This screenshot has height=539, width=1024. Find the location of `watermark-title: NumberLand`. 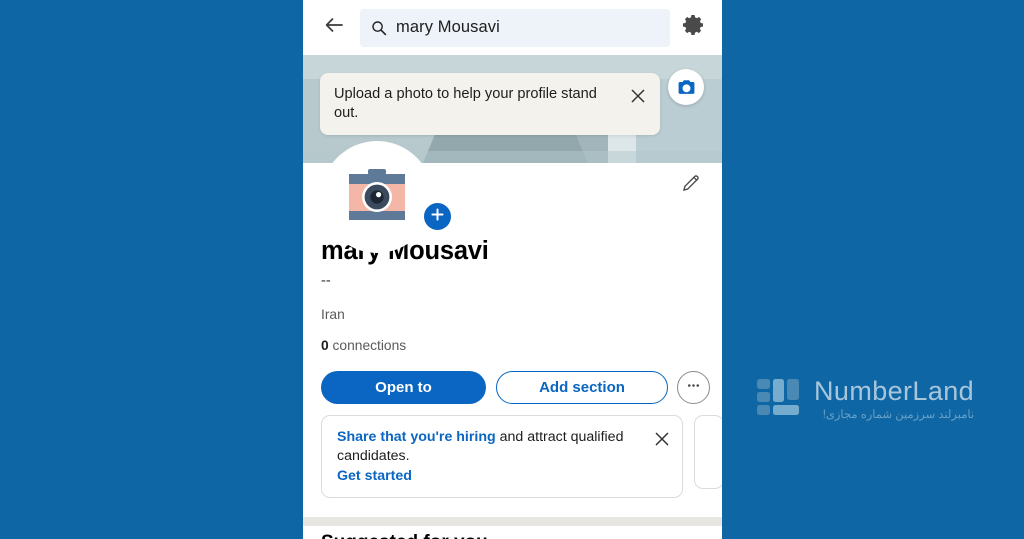

watermark-title: NumberLand is located at coordinates (894, 390).